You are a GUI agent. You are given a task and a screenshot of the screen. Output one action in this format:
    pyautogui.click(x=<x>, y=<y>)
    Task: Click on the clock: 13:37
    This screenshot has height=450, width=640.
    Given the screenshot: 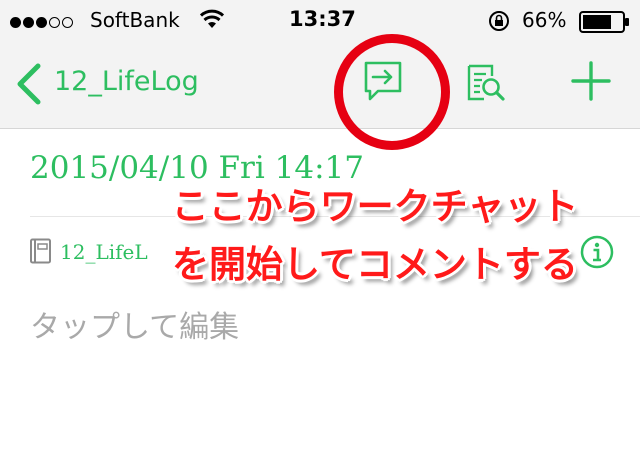 What is the action you would take?
    pyautogui.click(x=322, y=19)
    